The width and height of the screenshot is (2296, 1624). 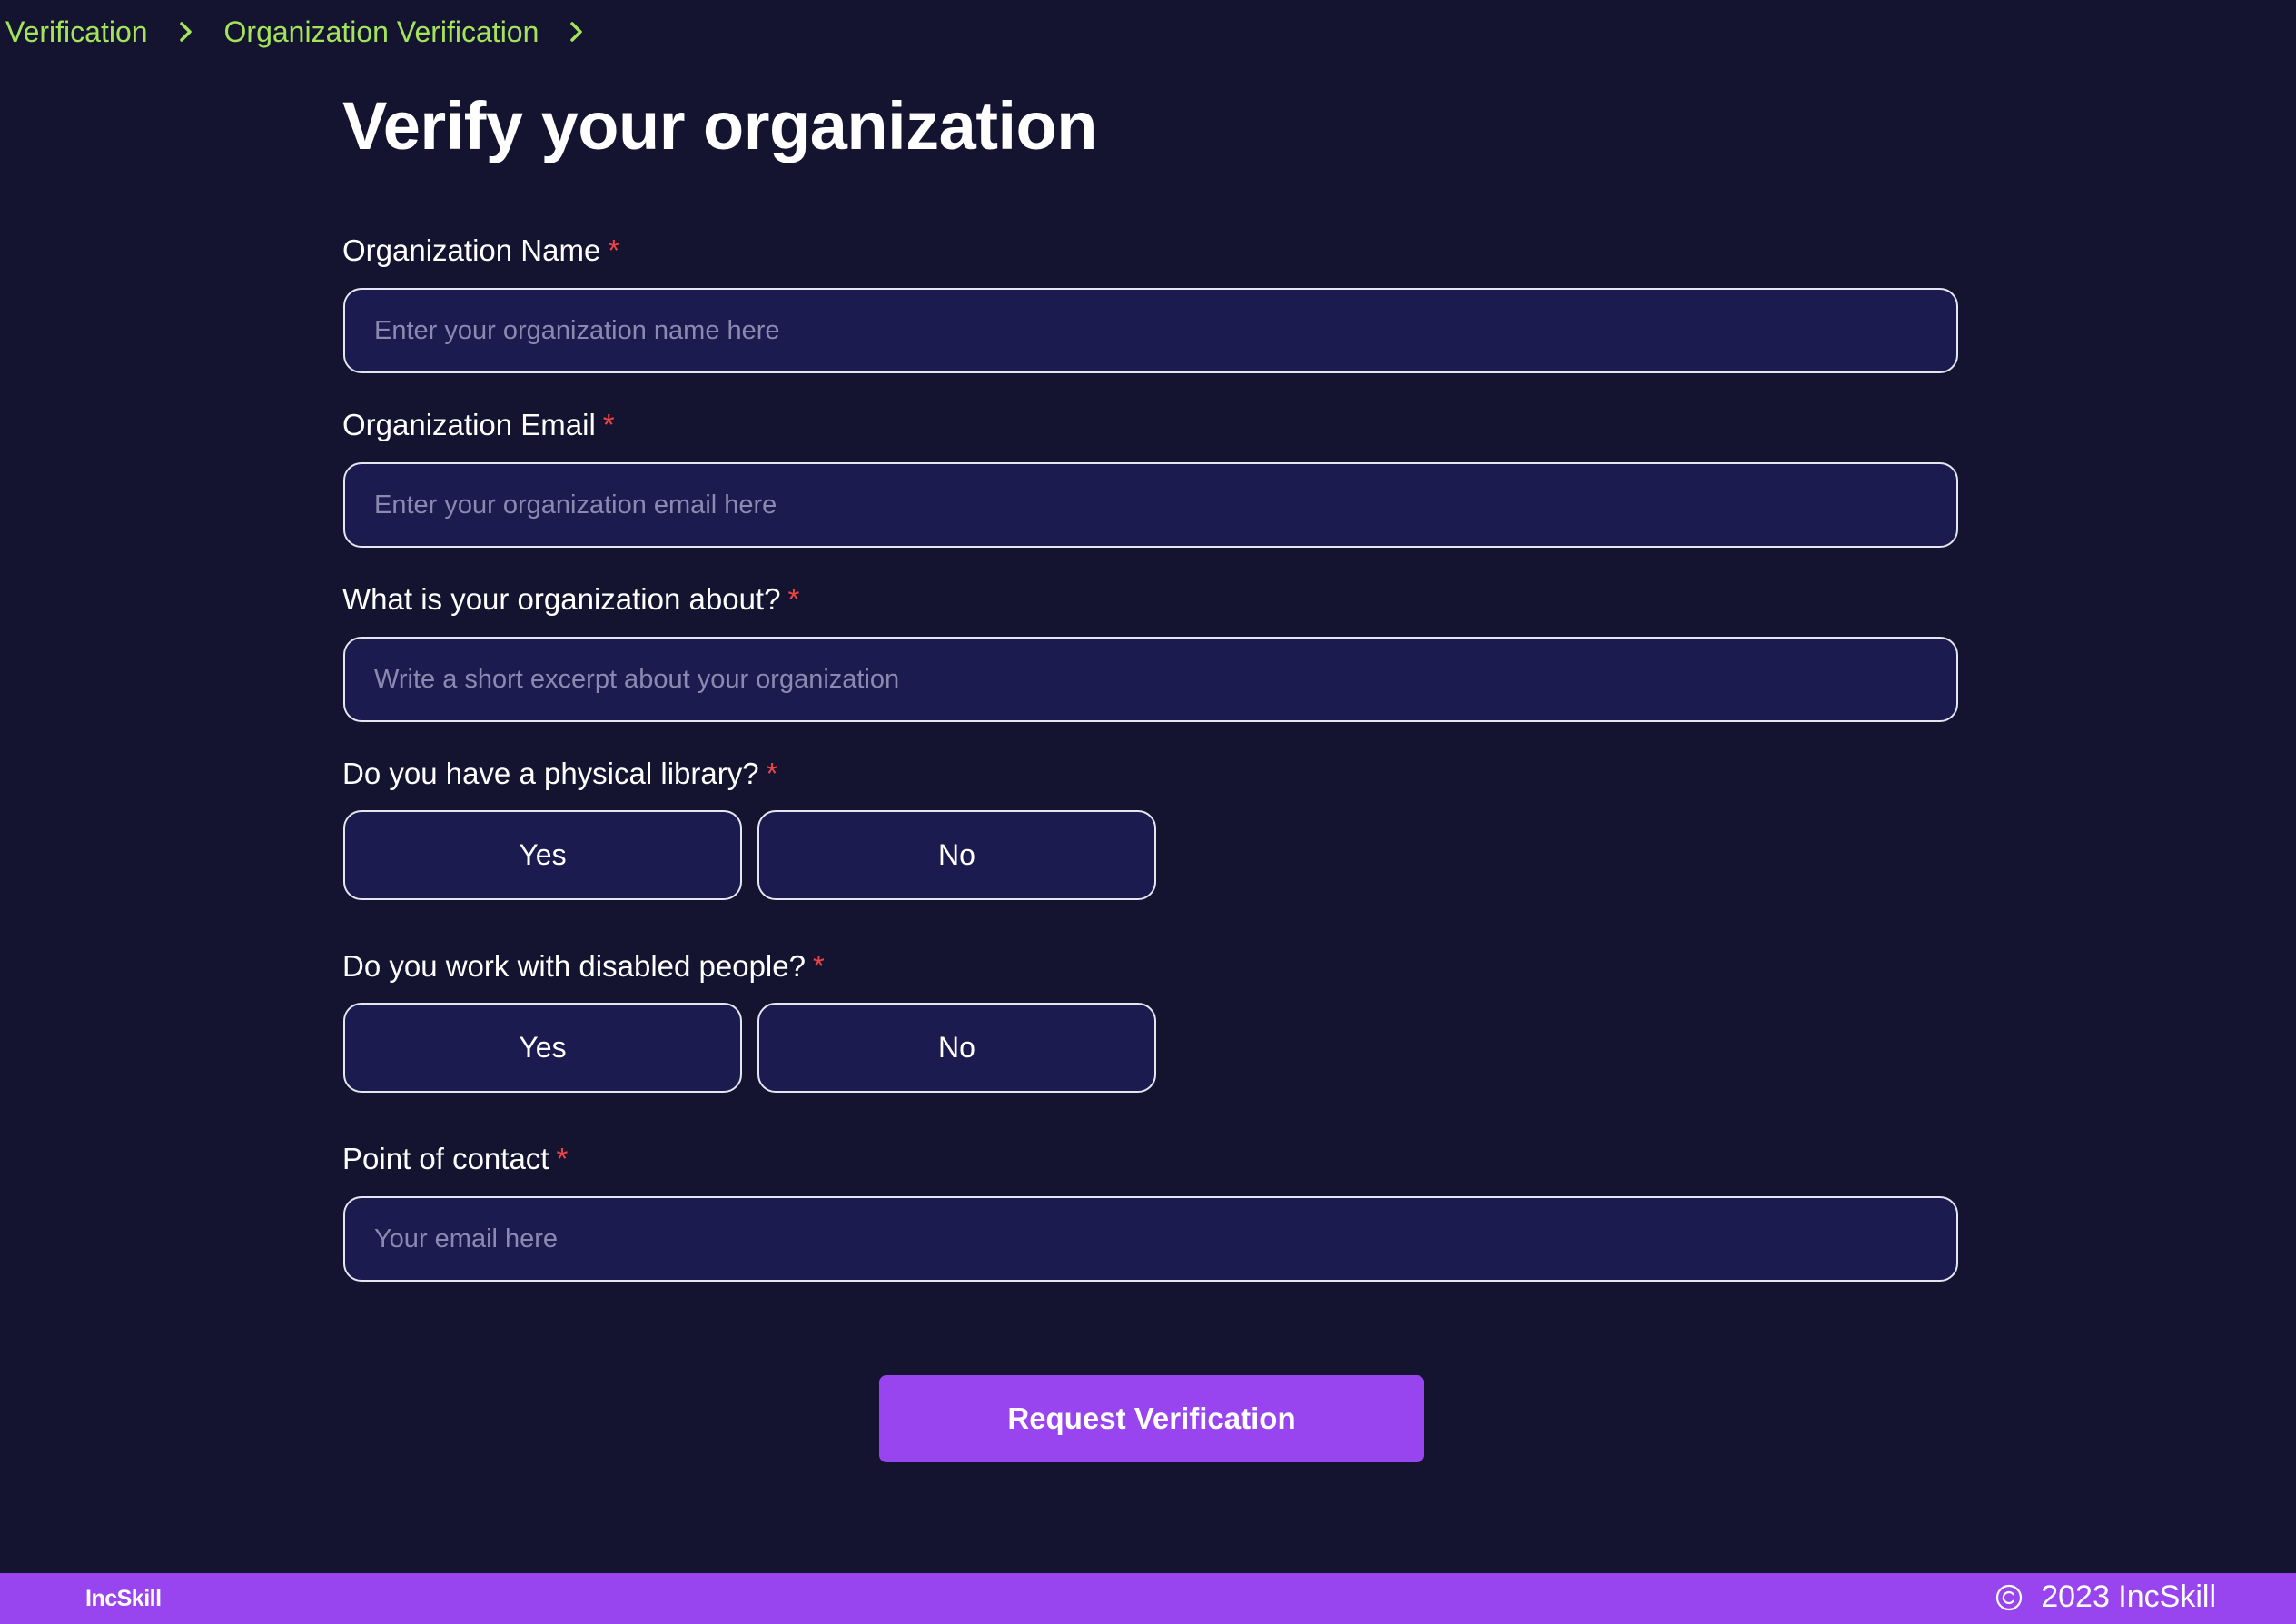 What do you see at coordinates (719, 125) in the screenshot?
I see `page-title: Verify your organization` at bounding box center [719, 125].